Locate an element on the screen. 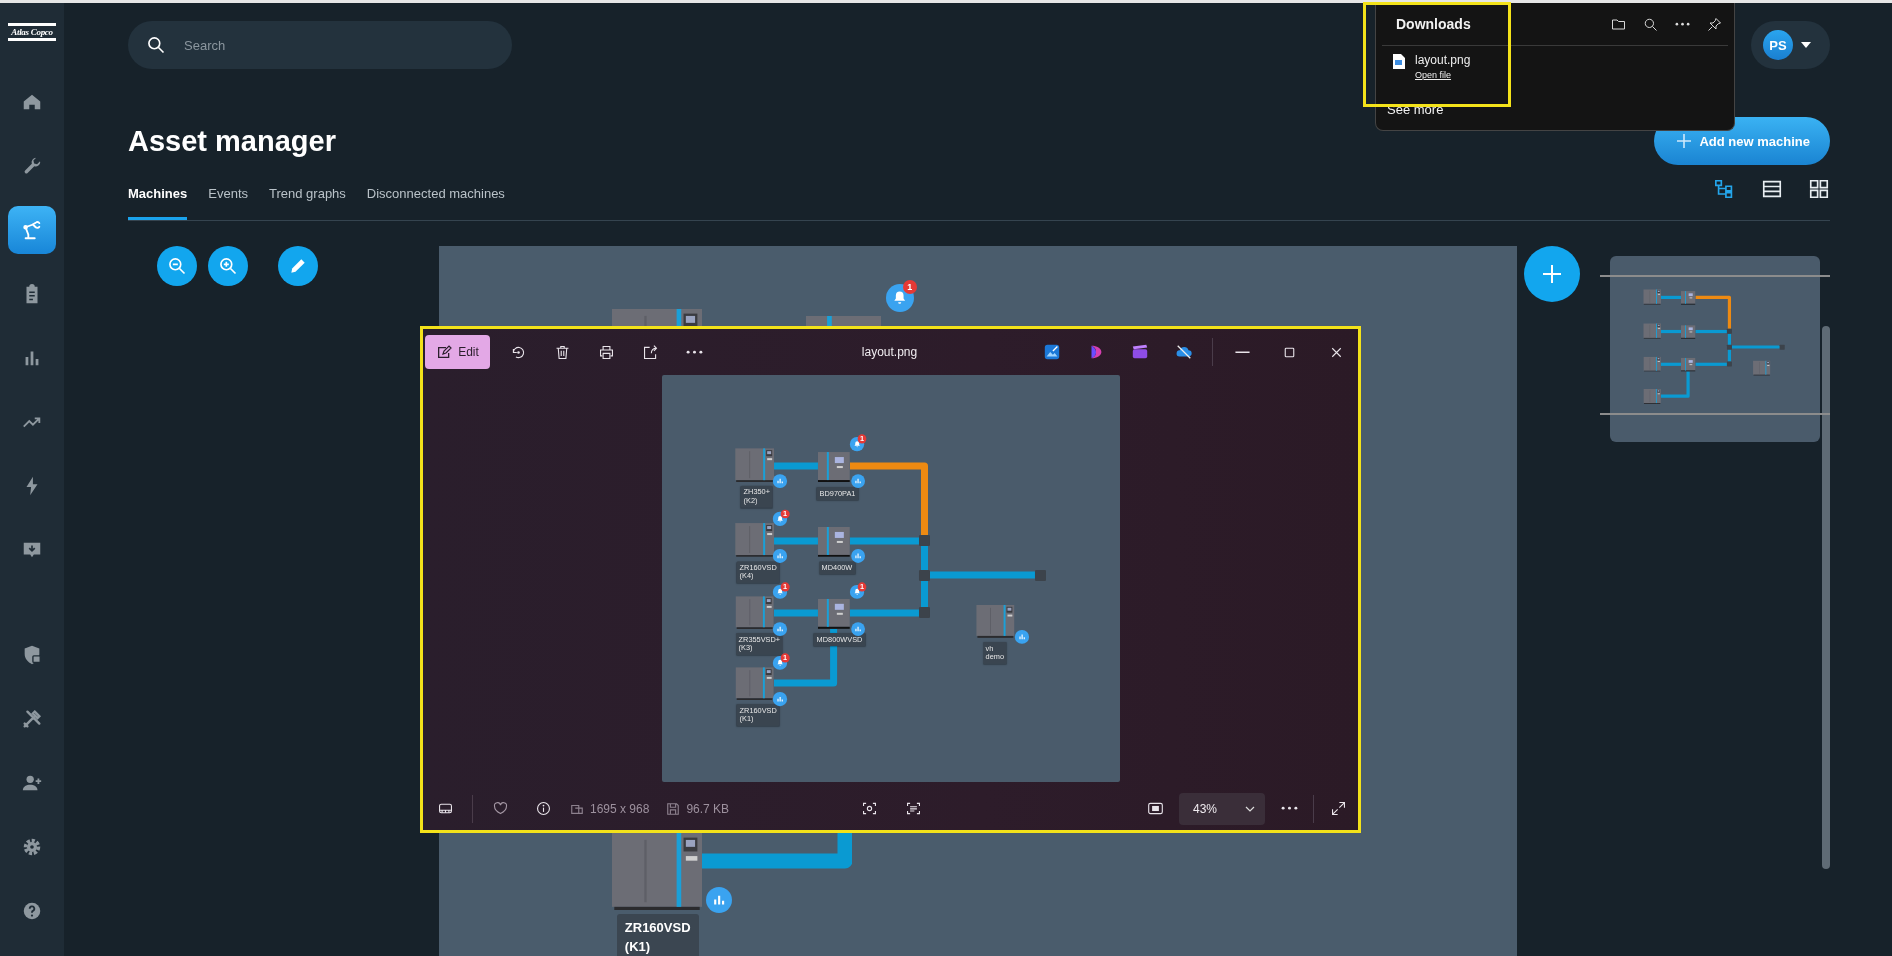 This screenshot has height=956, width=1892. zoom-in-button is located at coordinates (228, 266).